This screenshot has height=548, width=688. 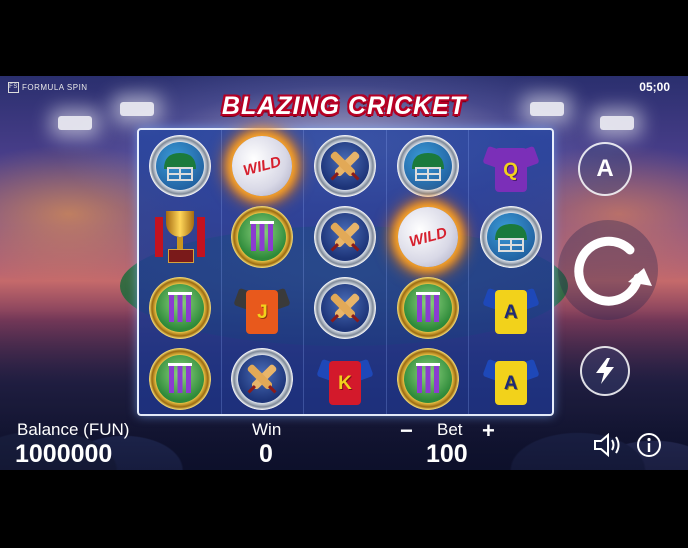 I want to click on reel-cell: J, so click(x=263, y=307).